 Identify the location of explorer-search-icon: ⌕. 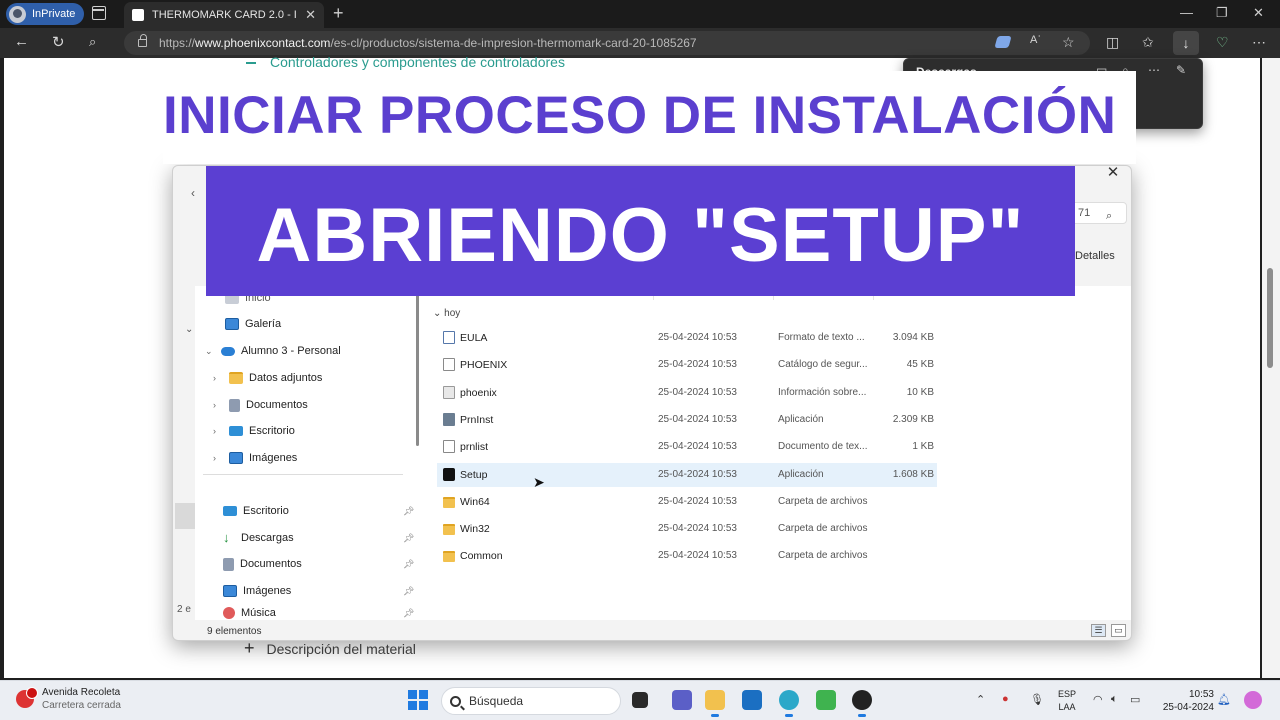
(1109, 216).